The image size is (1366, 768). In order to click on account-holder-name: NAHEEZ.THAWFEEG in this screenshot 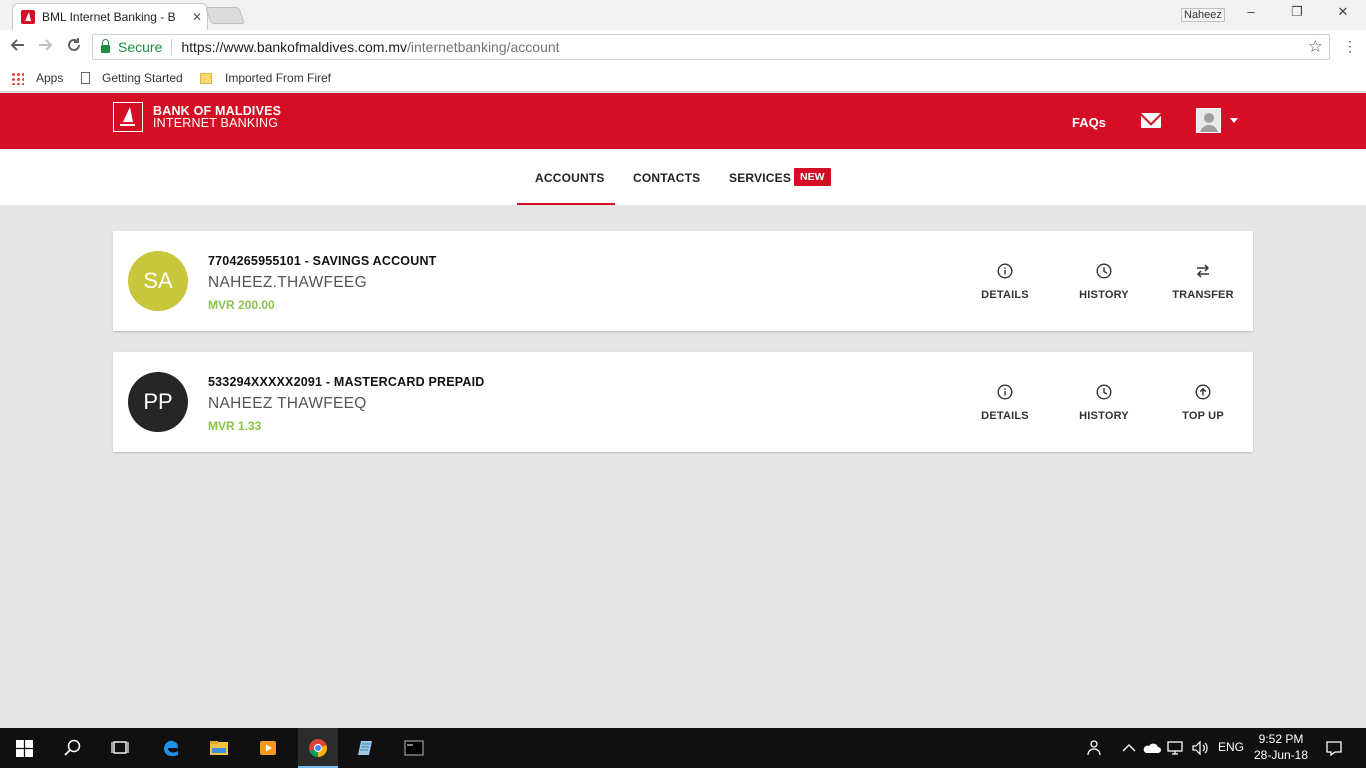, I will do `click(287, 282)`.